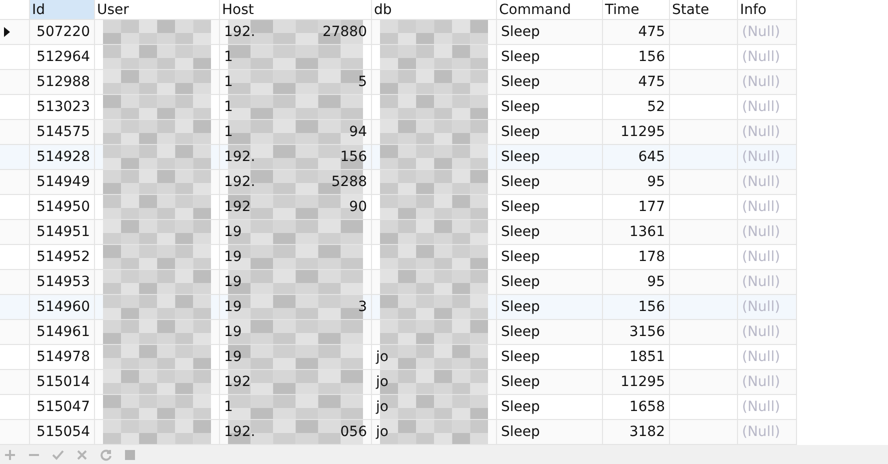  I want to click on id-text: 512988, so click(63, 82).